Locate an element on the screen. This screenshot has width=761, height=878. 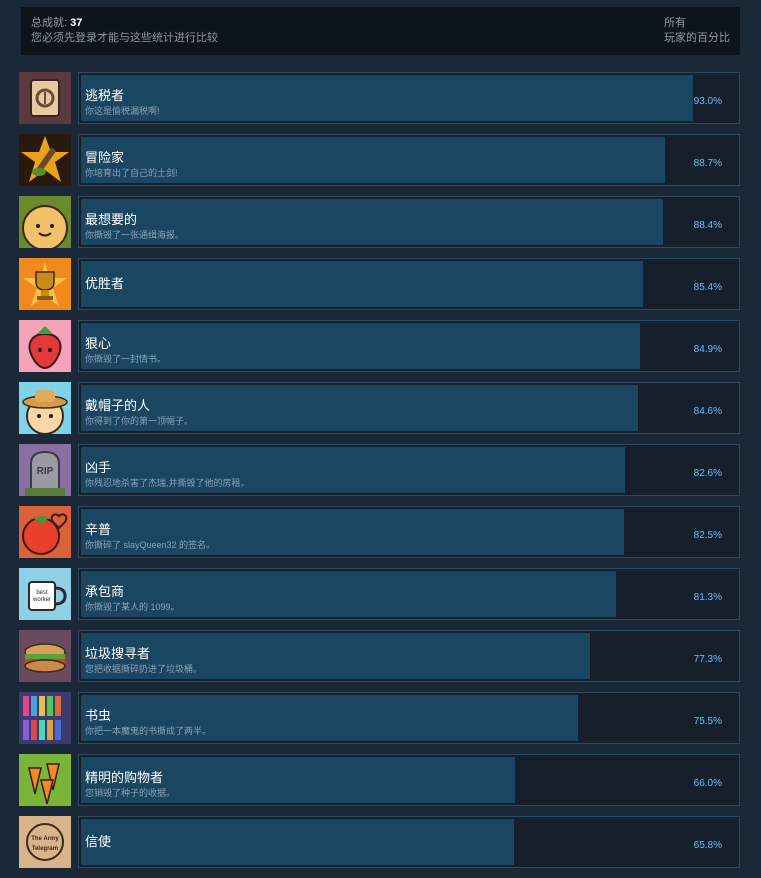
achievement-percent: 84.6% is located at coordinates (707, 411).